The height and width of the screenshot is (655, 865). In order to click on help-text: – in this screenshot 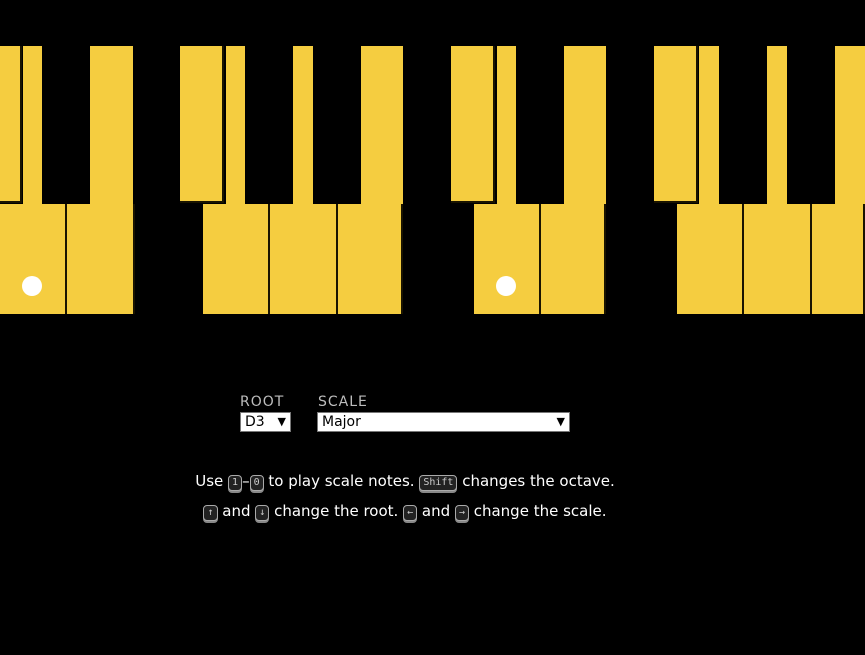, I will do `click(246, 481)`.